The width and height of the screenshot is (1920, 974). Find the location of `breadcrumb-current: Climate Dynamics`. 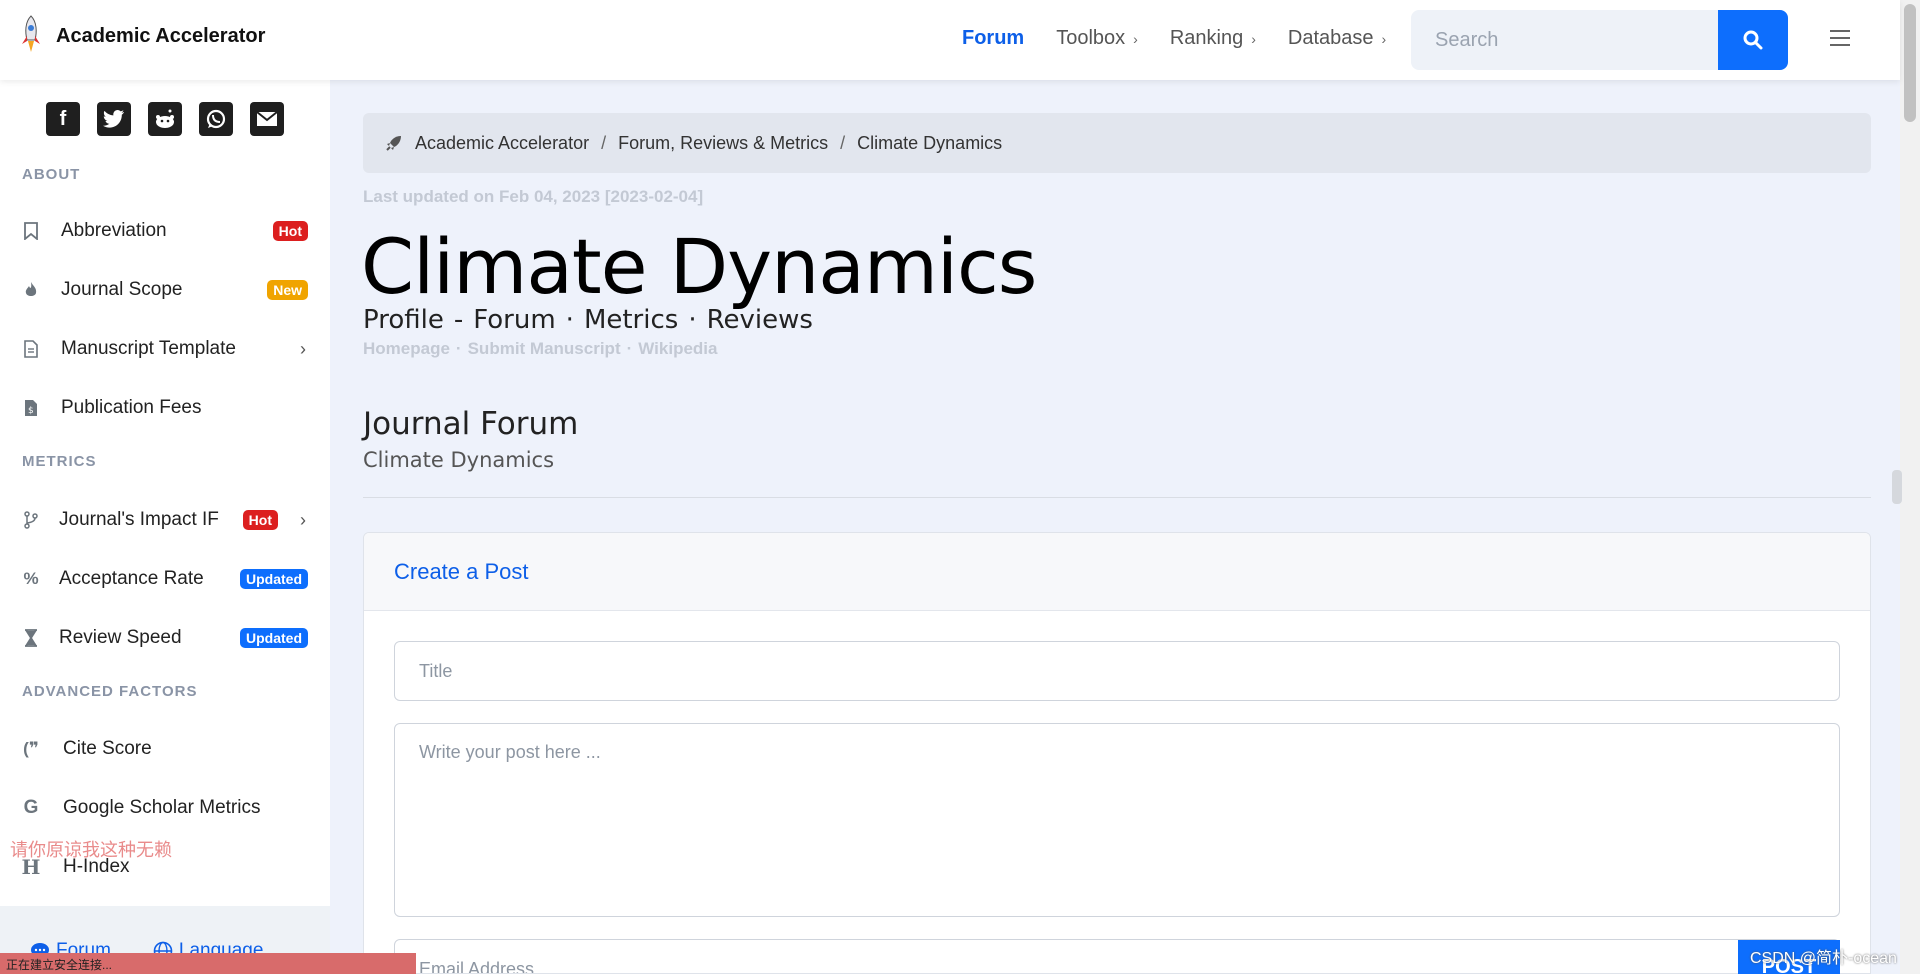

breadcrumb-current: Climate Dynamics is located at coordinates (930, 142).